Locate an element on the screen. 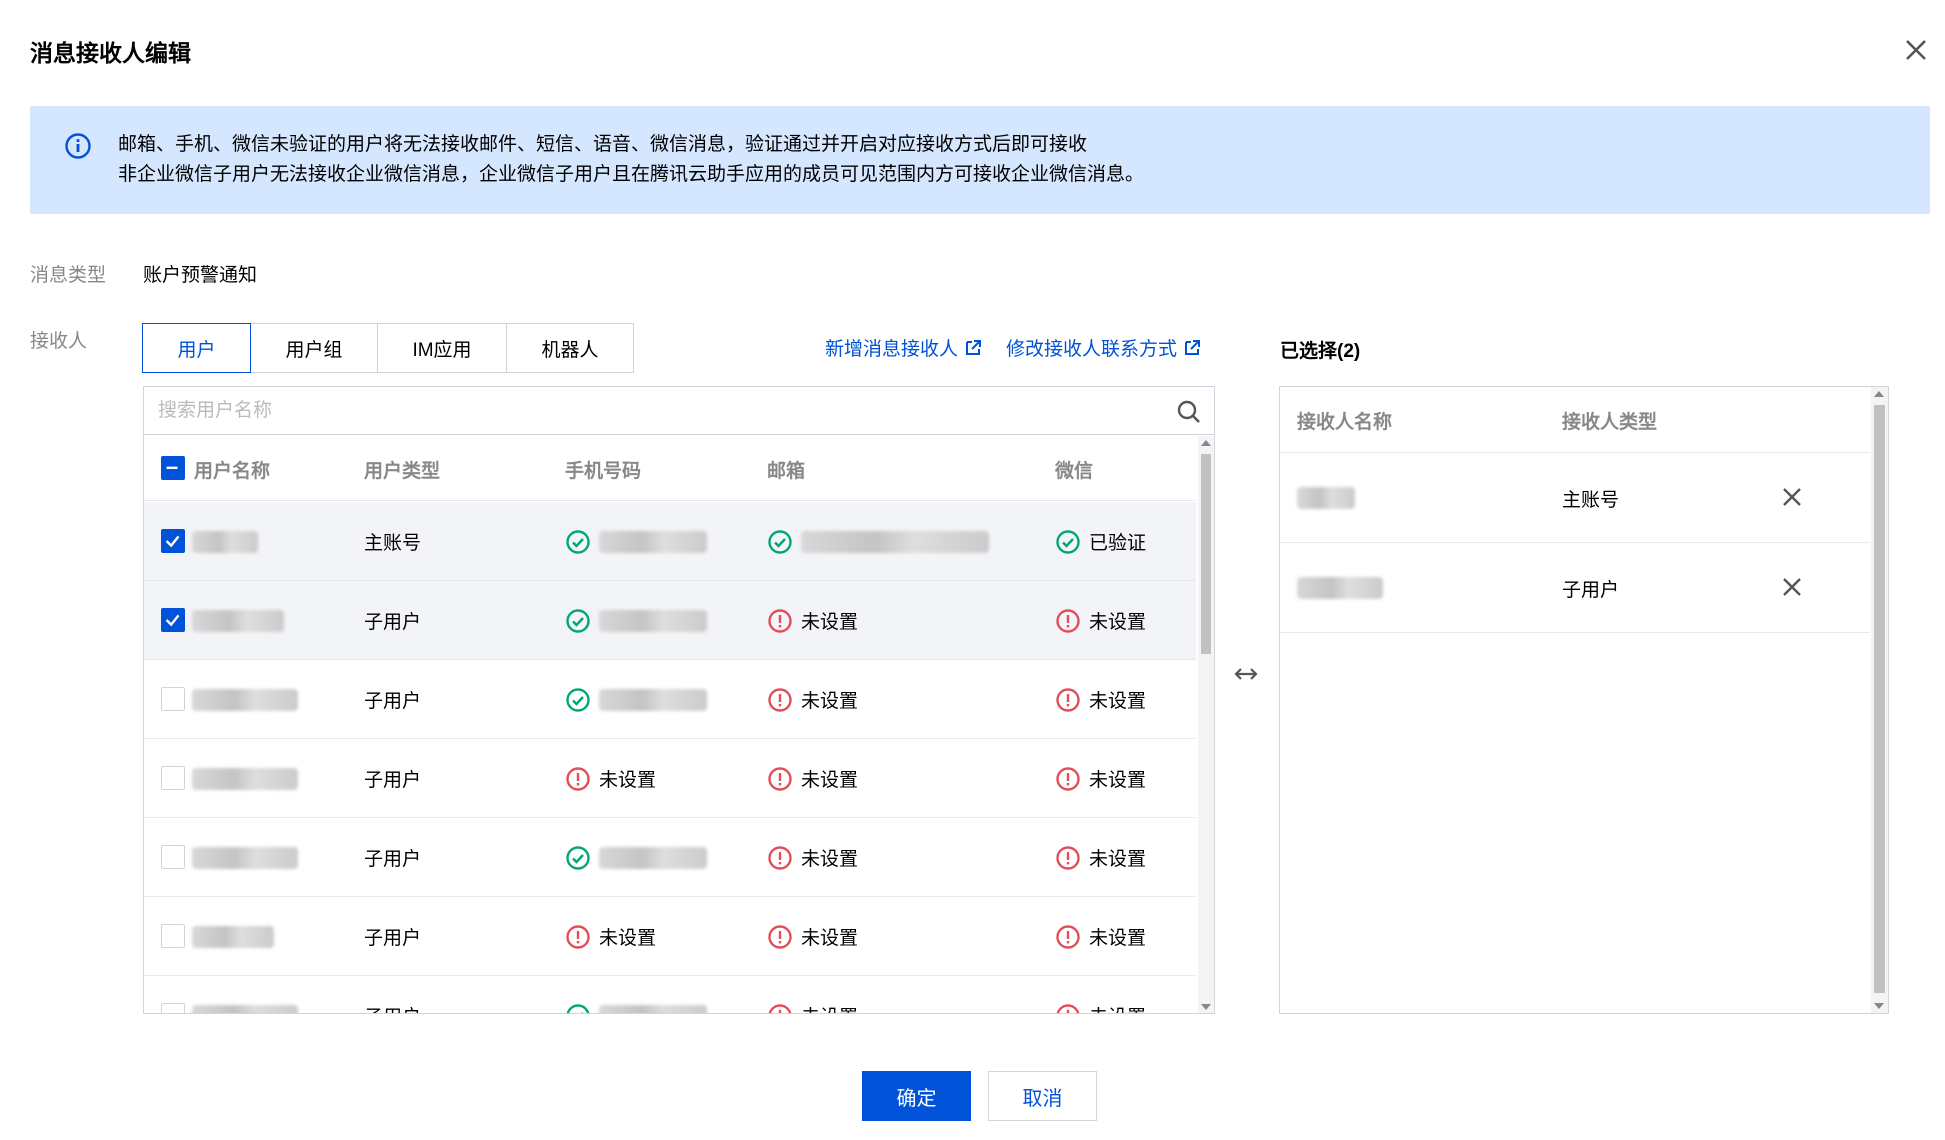  selected-list-scrollbar is located at coordinates (1879, 700).